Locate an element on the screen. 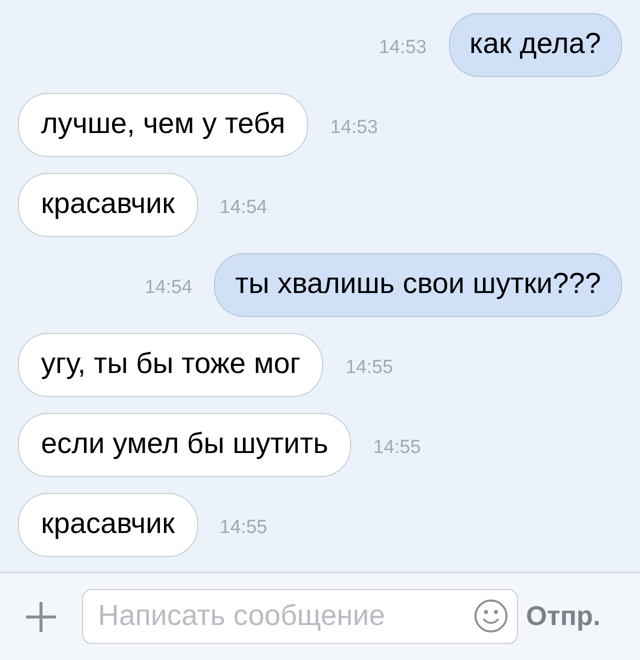 This screenshot has width=640, height=660. message-bubble: как дела? is located at coordinates (535, 45).